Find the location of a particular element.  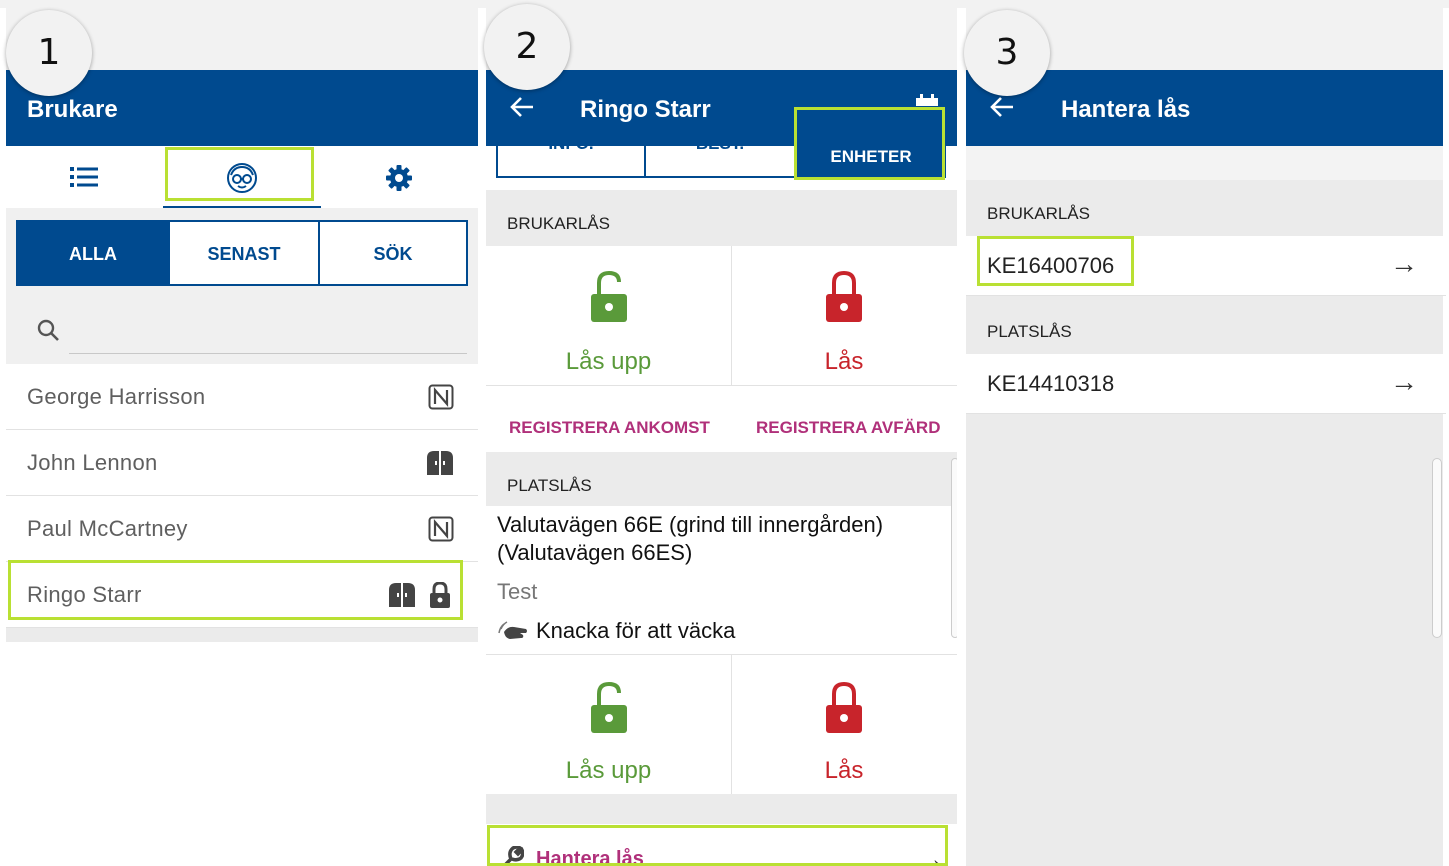

manage-locks-label: Hantera lås is located at coordinates (590, 857).